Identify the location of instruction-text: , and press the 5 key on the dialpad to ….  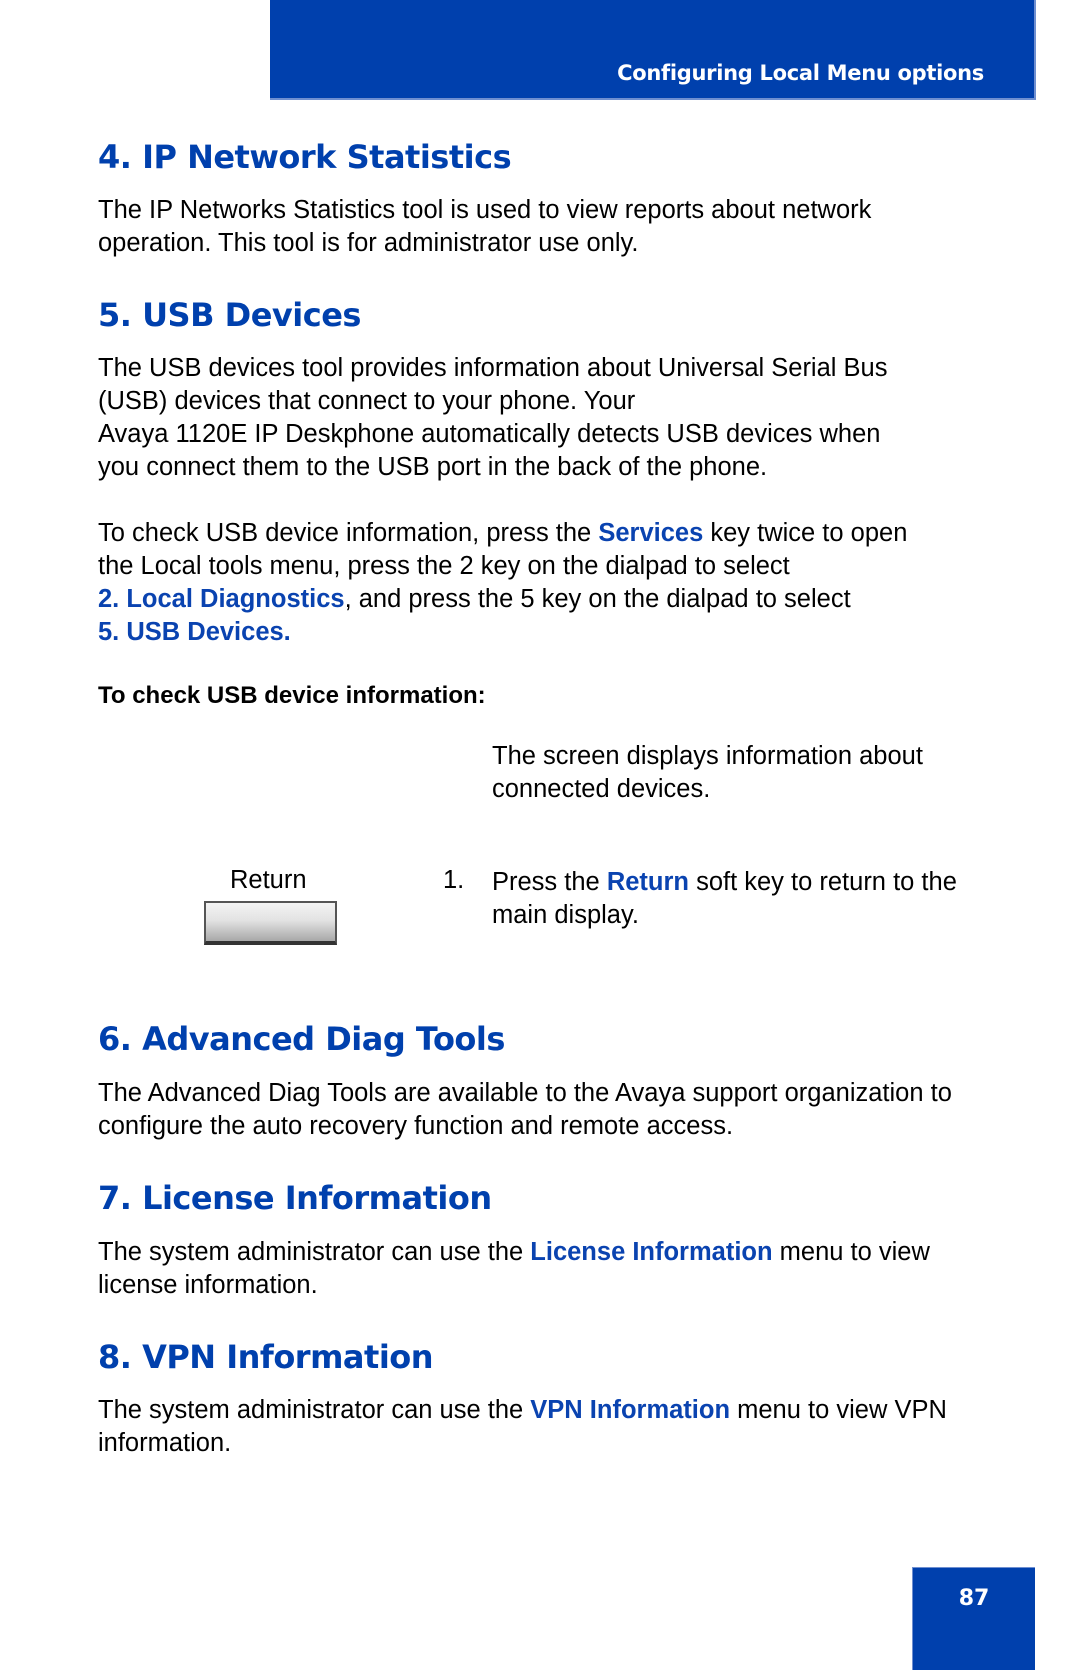
(597, 599).